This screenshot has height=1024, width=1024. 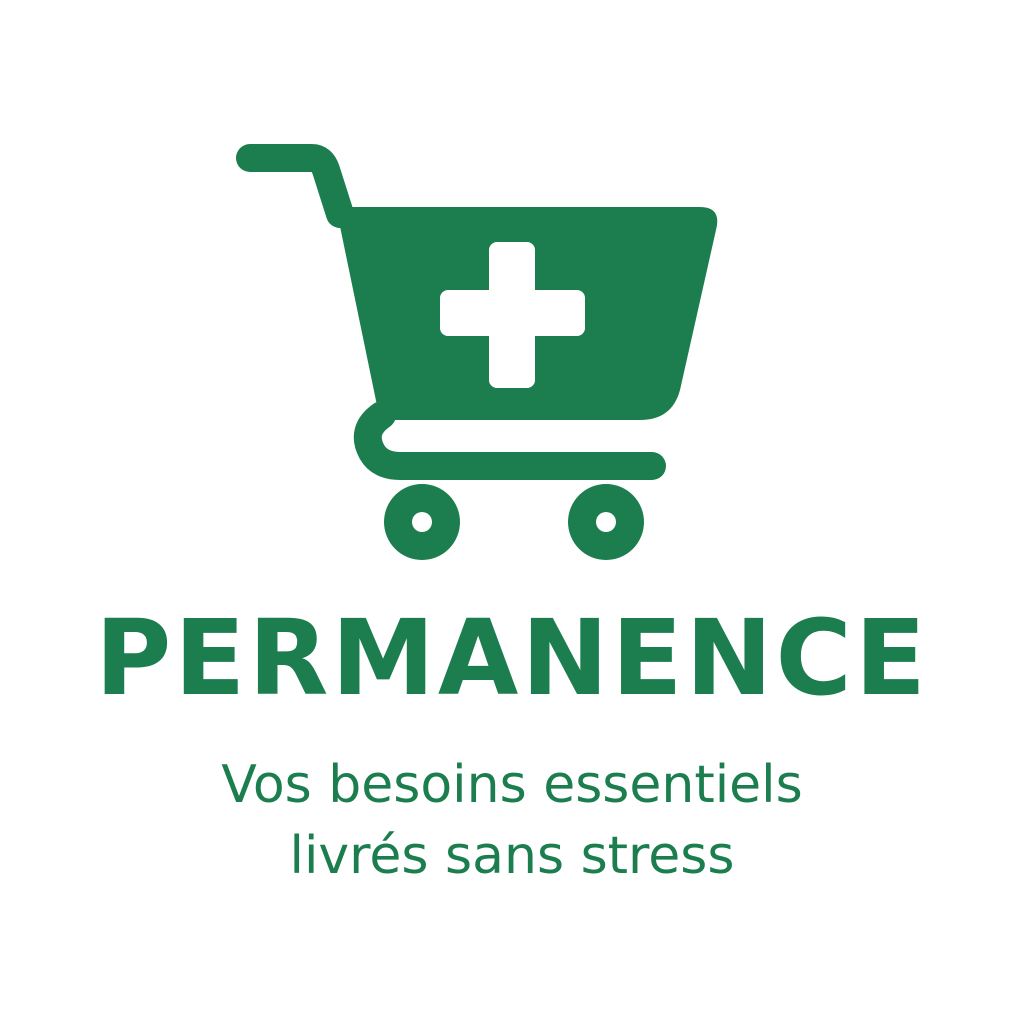 What do you see at coordinates (606, 522) in the screenshot?
I see `wheel-right-hub` at bounding box center [606, 522].